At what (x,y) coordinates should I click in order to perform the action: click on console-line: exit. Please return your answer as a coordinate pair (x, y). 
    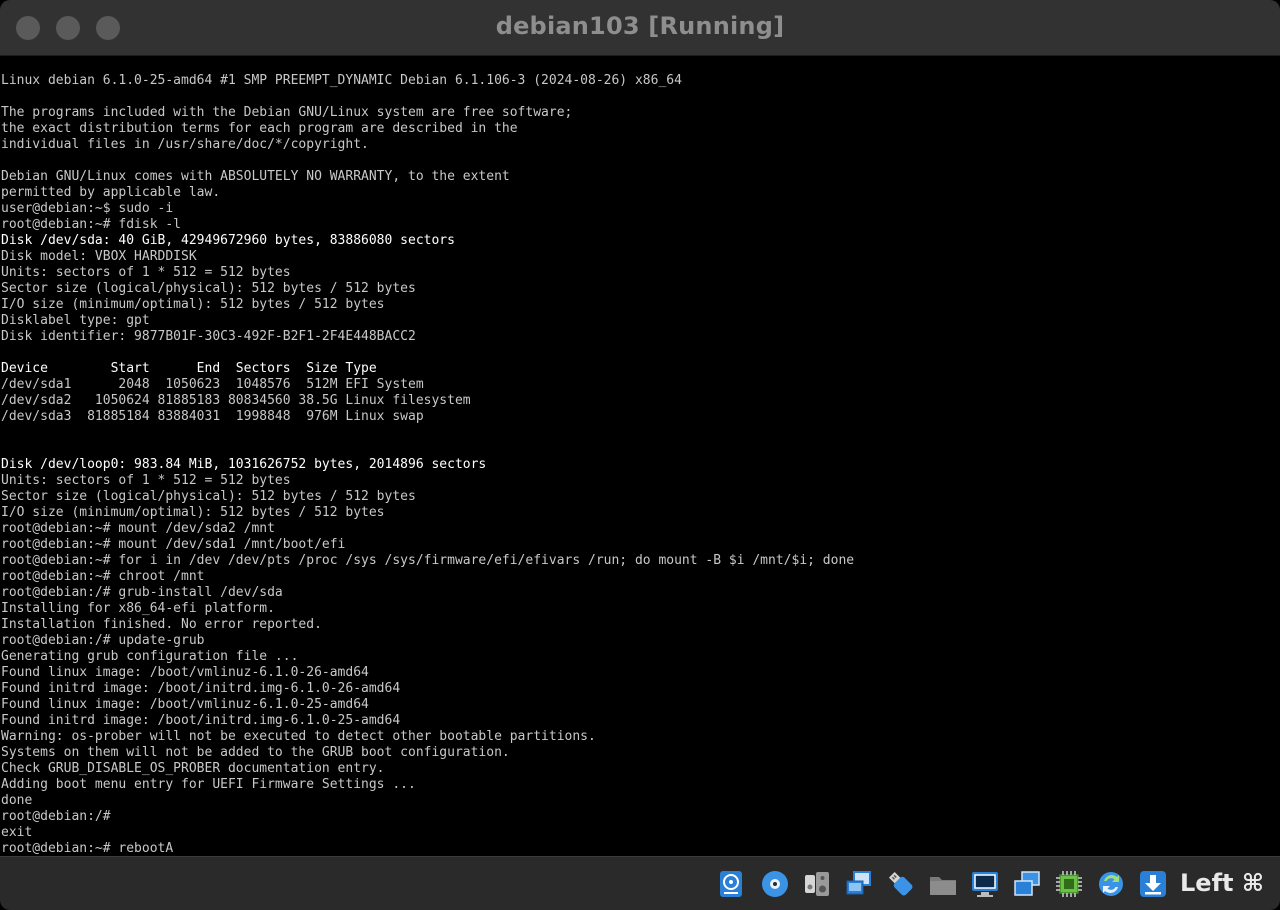
    Looking at the image, I should click on (17, 832).